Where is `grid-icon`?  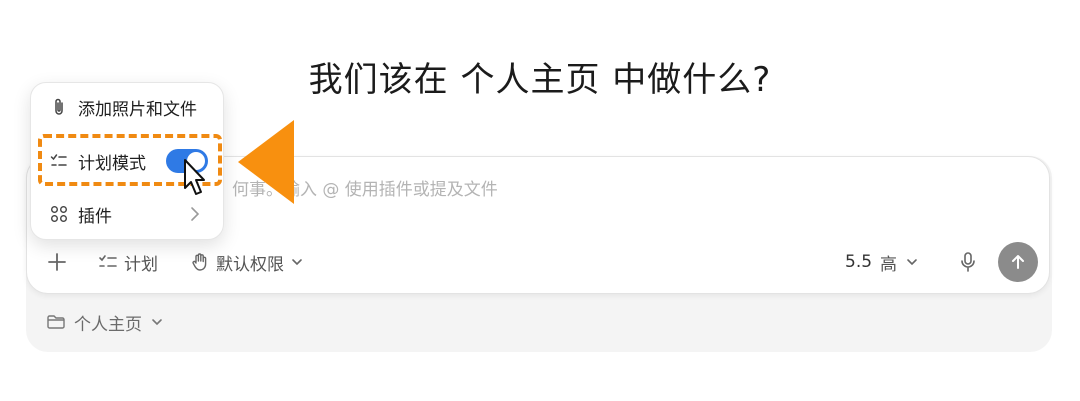 grid-icon is located at coordinates (59, 214).